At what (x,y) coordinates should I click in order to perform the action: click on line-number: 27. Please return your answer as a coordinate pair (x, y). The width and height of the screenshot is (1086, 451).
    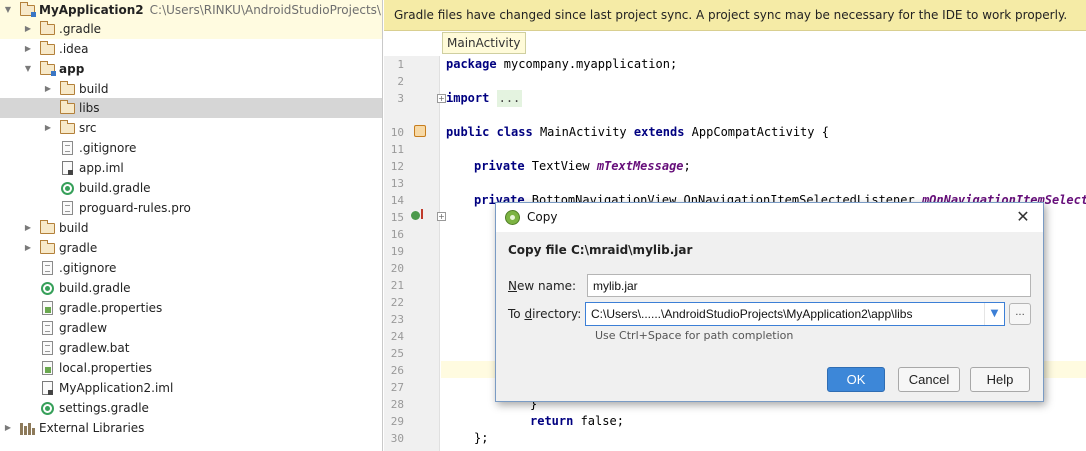
    Looking at the image, I should click on (397, 387).